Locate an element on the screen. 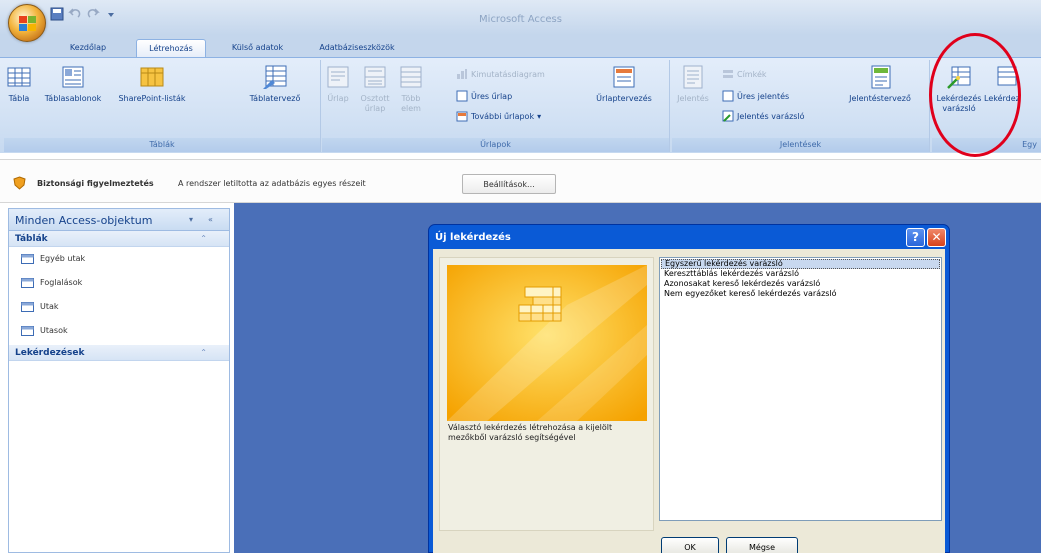 Image resolution: width=1041 pixels, height=553 pixels. shield-icon is located at coordinates (19, 183).